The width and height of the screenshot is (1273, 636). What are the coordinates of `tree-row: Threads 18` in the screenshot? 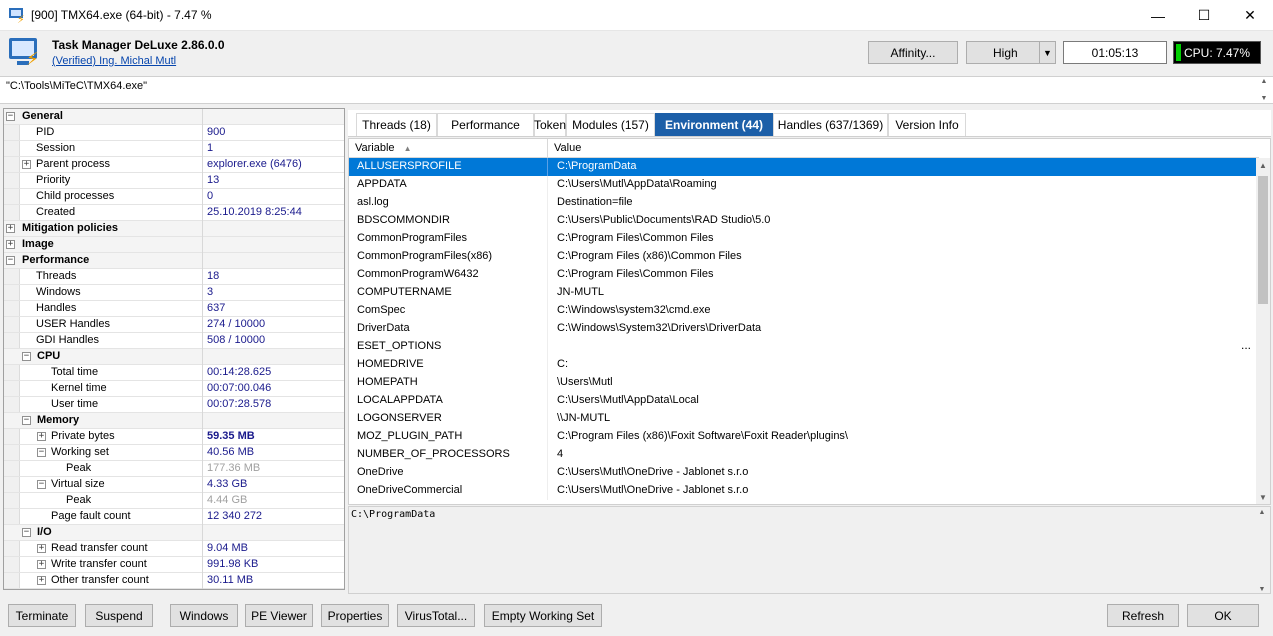 It's located at (174, 277).